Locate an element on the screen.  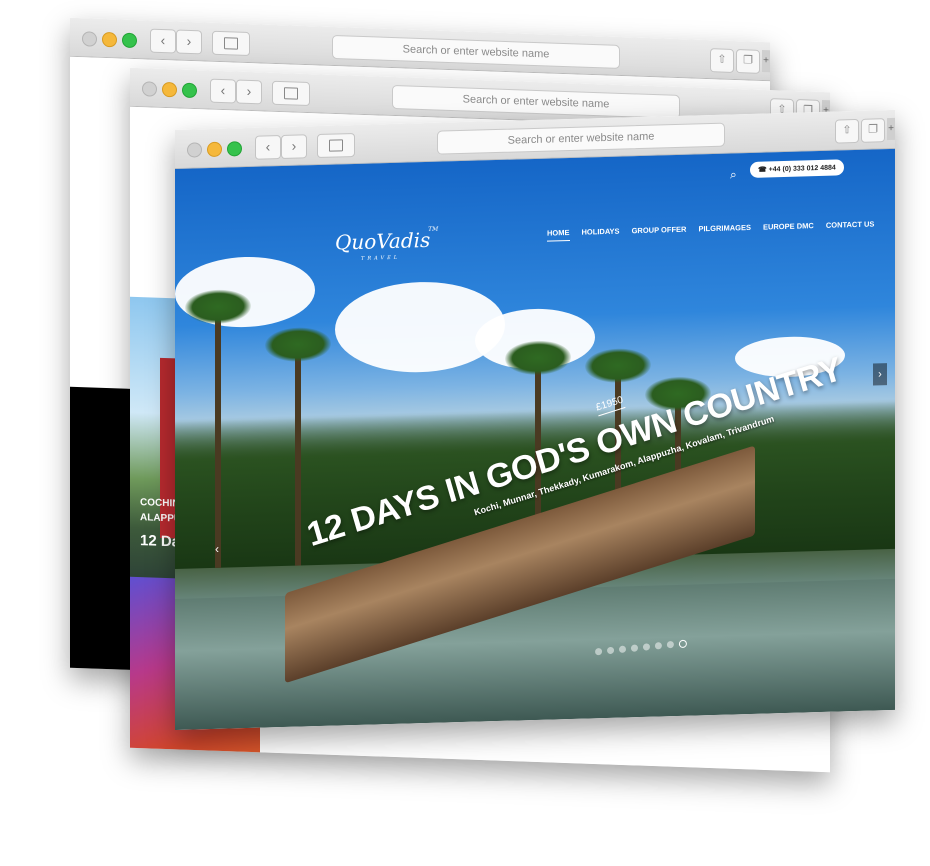
phone-button: ☎ +44 (0) 333 012 4884 is located at coordinates (797, 168).